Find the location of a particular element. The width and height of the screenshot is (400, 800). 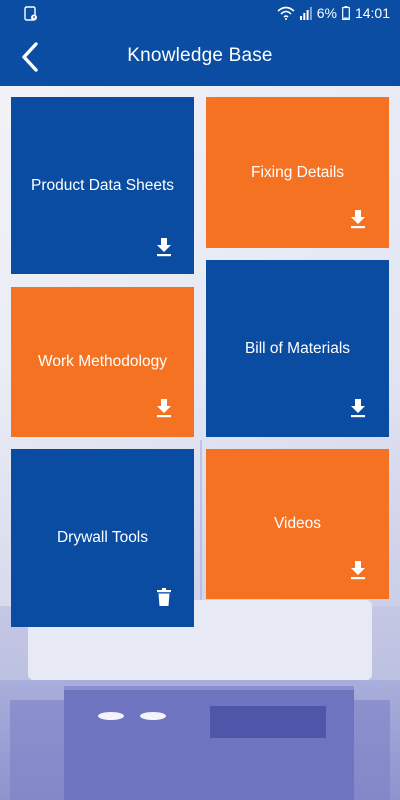

tile-label: Drywall Tools is located at coordinates (102, 537).